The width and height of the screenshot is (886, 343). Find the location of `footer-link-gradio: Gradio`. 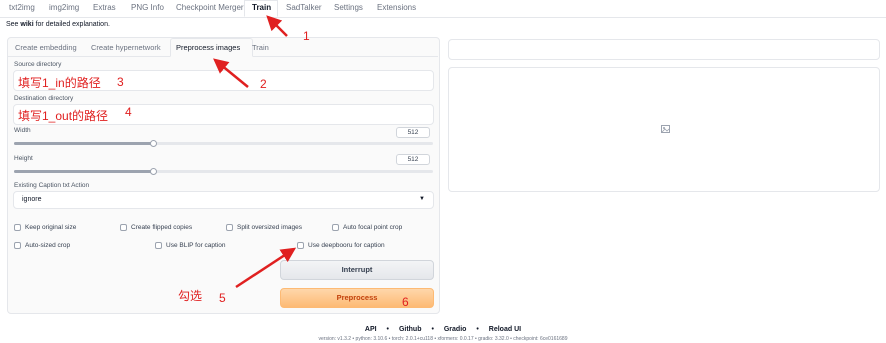

footer-link-gradio: Gradio is located at coordinates (455, 329).